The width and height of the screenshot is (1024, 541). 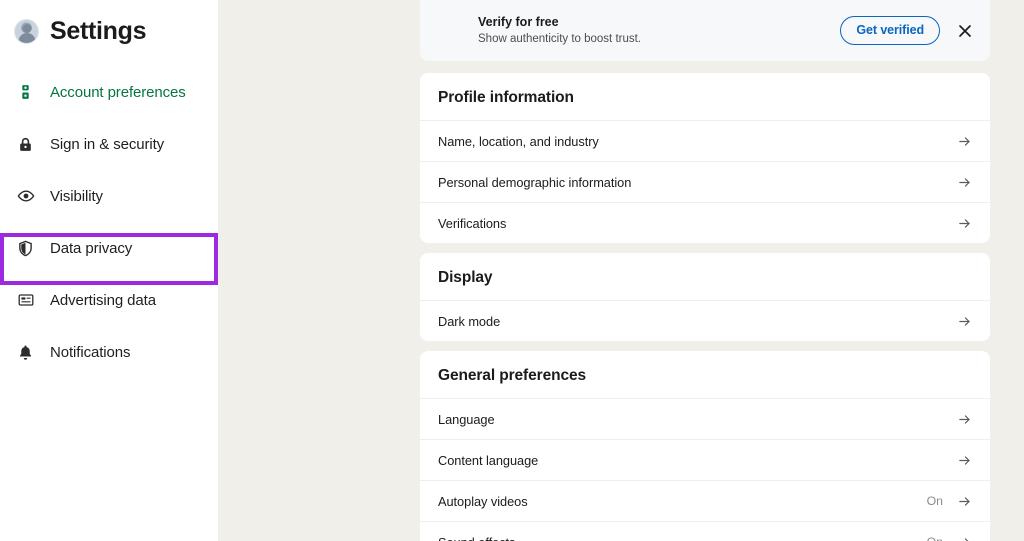 I want to click on section-title: General preferences, so click(x=512, y=375).